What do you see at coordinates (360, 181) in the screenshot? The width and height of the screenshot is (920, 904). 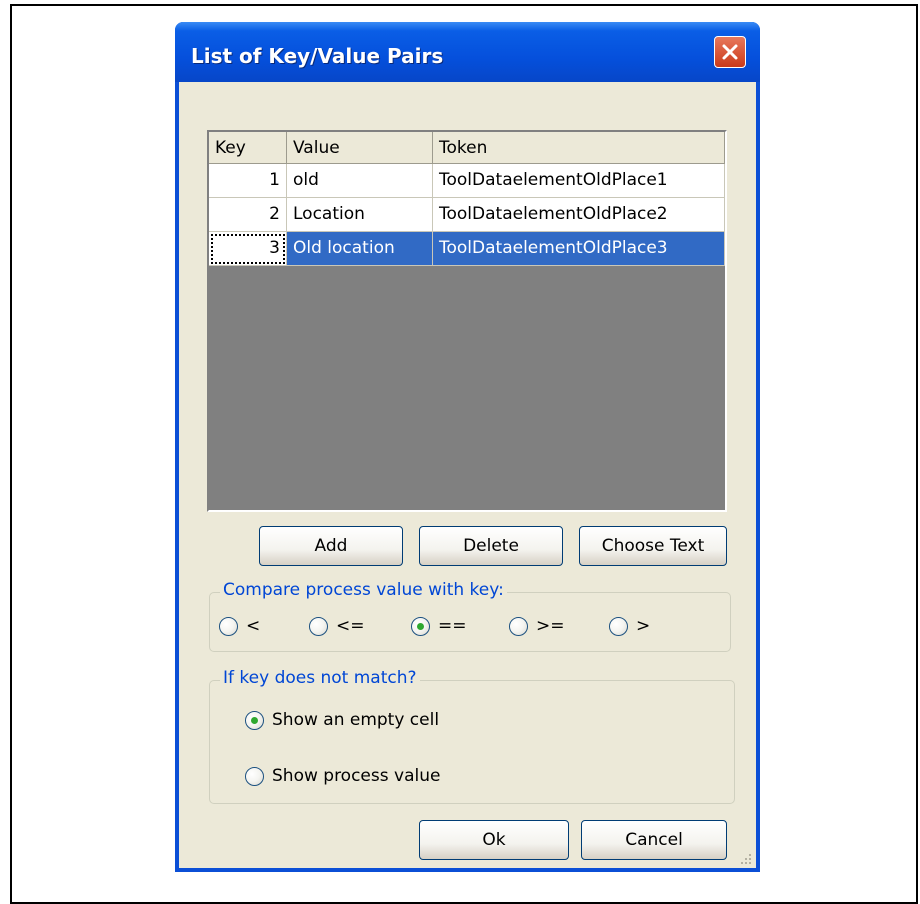 I see `cell-value: old` at bounding box center [360, 181].